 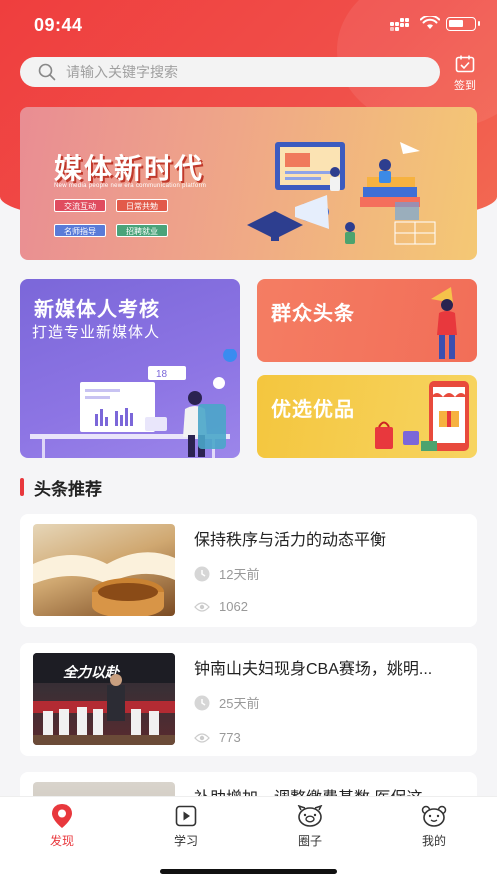 I want to click on banner-tag: 招聘就业, so click(x=142, y=230).